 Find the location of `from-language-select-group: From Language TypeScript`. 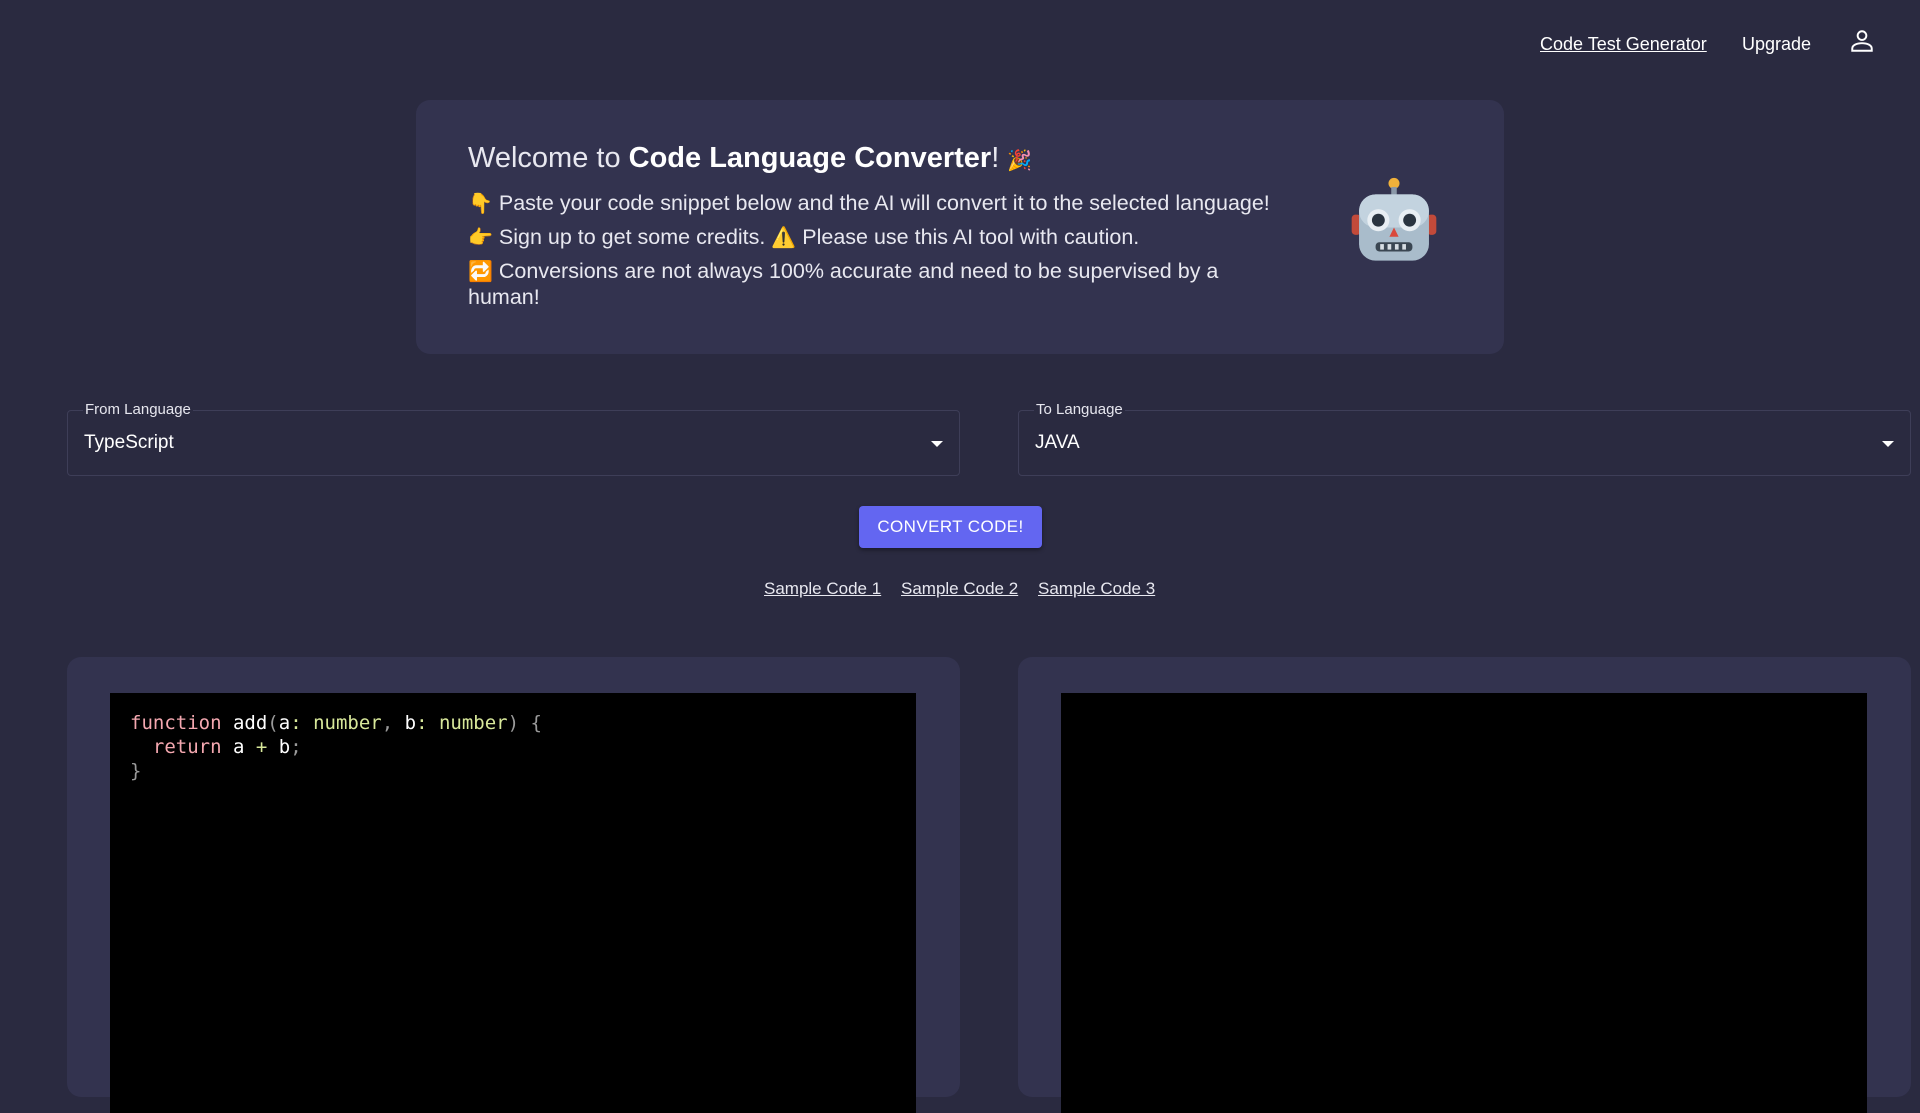

from-language-select-group: From Language TypeScript is located at coordinates (513, 438).